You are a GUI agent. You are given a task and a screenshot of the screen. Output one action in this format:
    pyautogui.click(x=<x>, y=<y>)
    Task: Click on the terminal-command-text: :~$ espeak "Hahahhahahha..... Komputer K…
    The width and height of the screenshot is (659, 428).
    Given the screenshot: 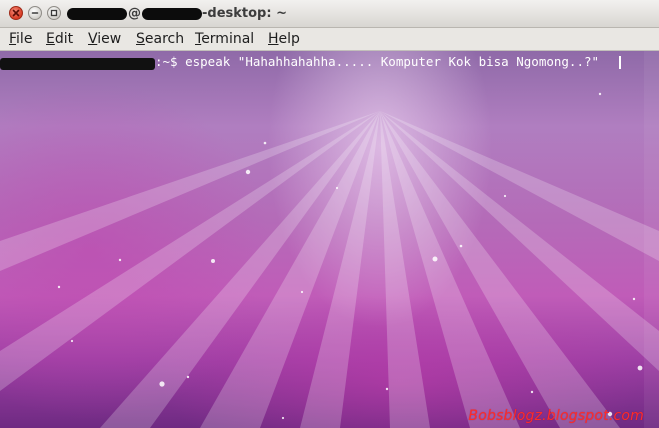 What is the action you would take?
    pyautogui.click(x=377, y=62)
    